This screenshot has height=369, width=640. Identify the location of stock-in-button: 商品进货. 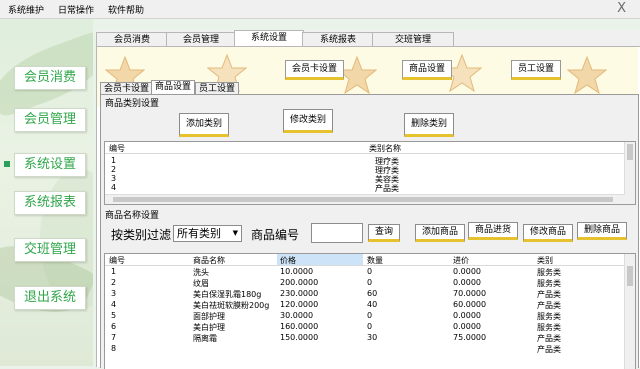
(493, 231).